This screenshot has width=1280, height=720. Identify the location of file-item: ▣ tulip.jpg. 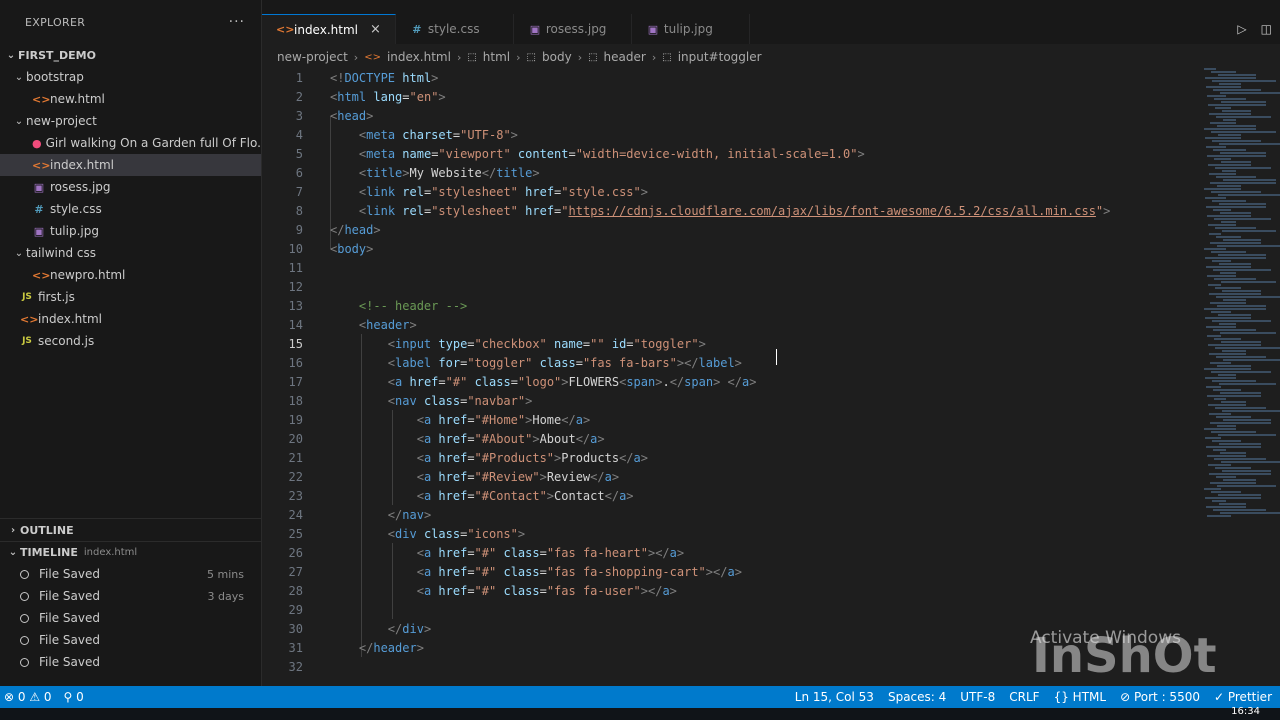
(130, 231).